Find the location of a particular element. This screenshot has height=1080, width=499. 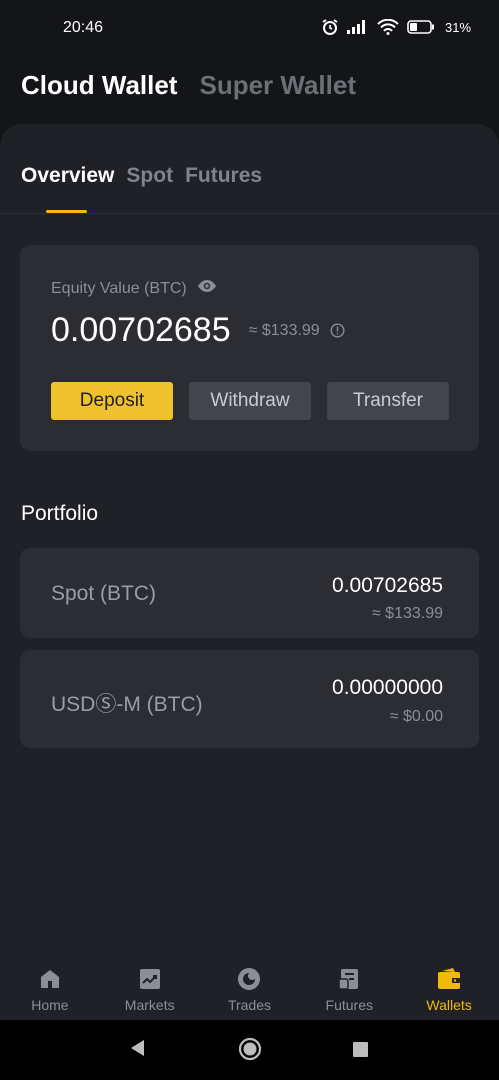

withdraw-button: Withdraw is located at coordinates (250, 401).